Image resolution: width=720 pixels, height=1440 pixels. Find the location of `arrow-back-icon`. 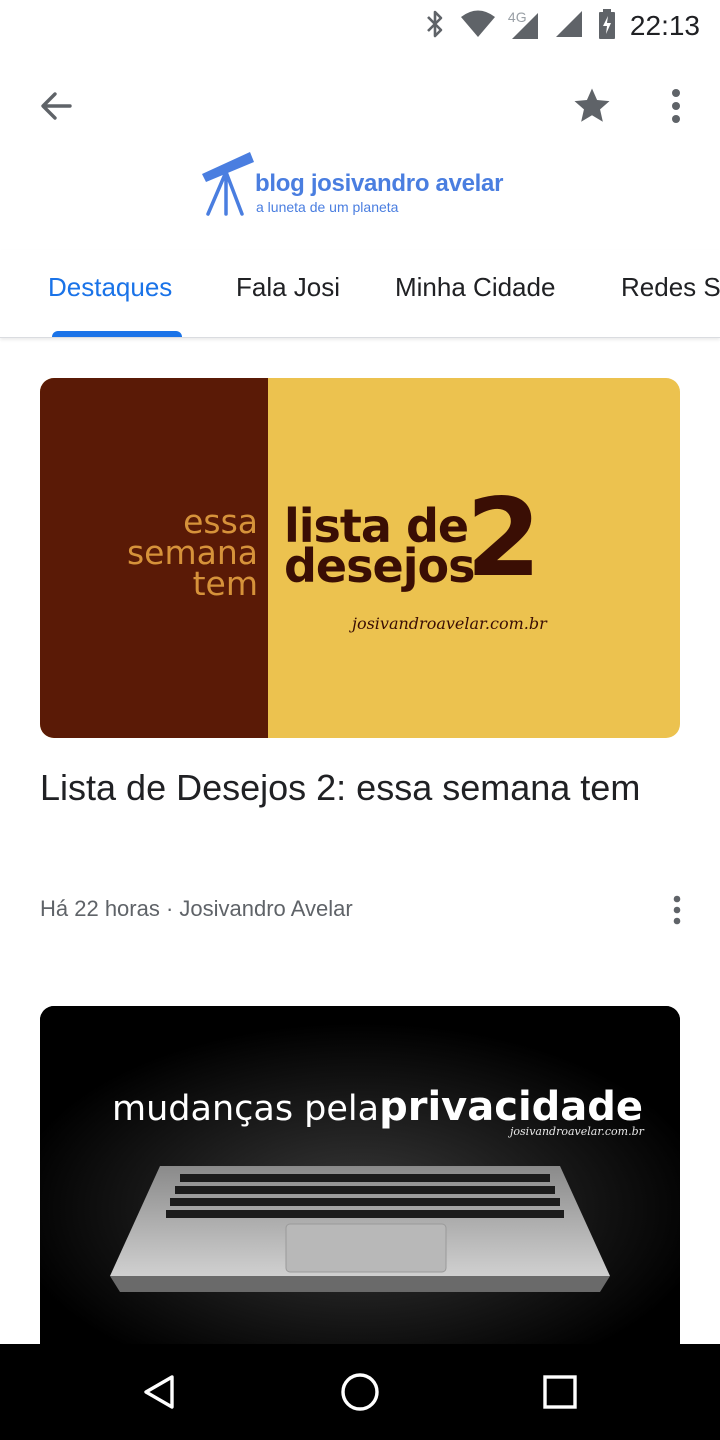

arrow-back-icon is located at coordinates (56, 106).